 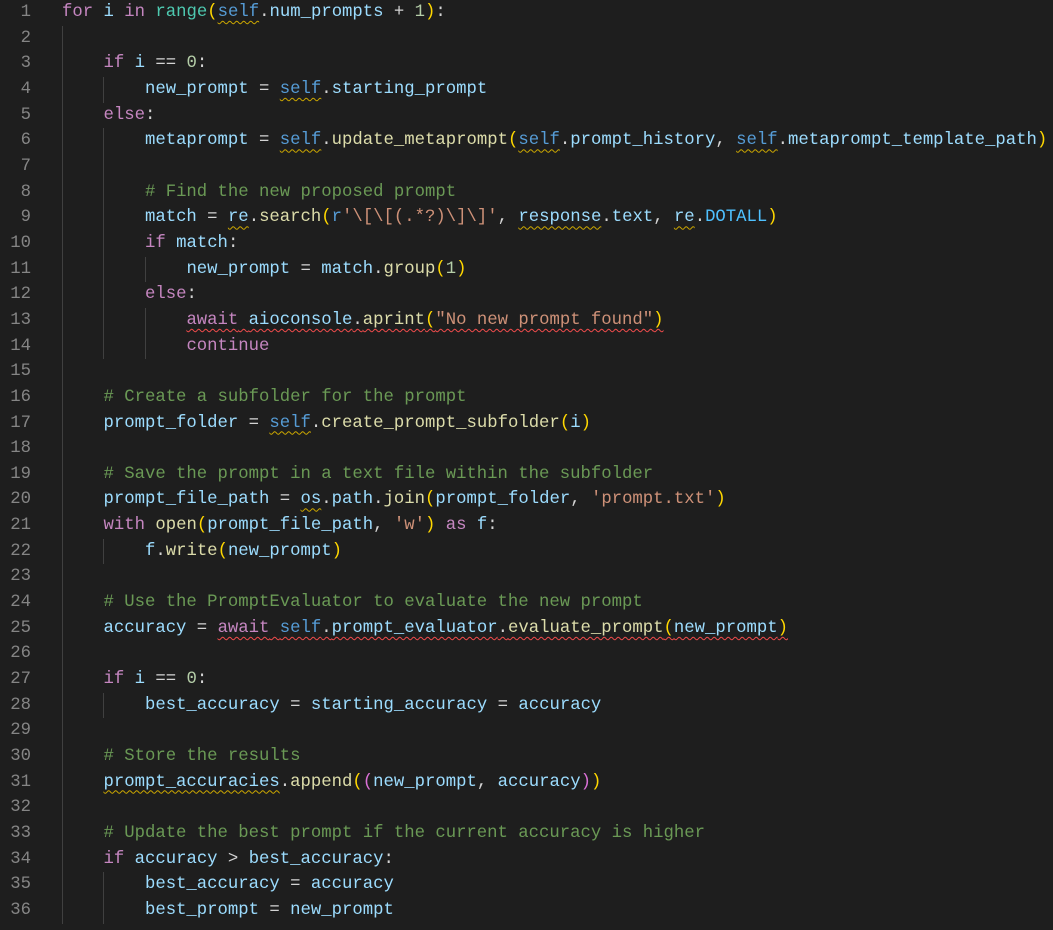 What do you see at coordinates (526, 192) in the screenshot?
I see `code-line: 8 # Find the new proposed prompt` at bounding box center [526, 192].